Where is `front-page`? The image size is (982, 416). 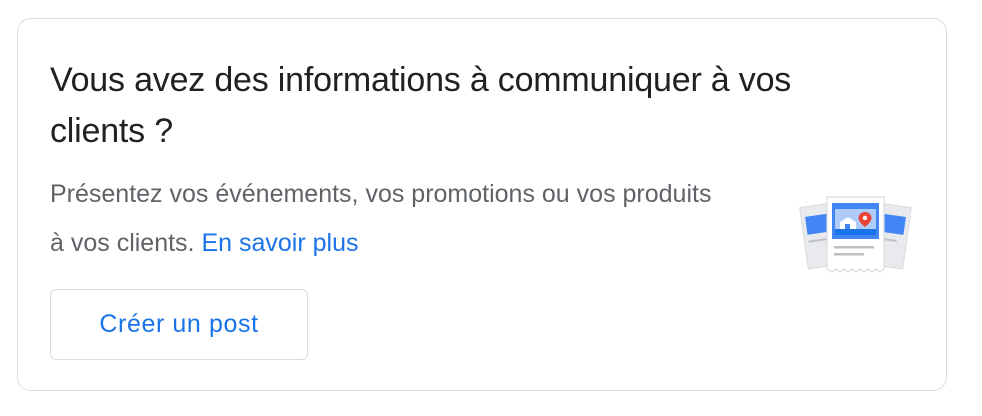
front-page is located at coordinates (855, 234).